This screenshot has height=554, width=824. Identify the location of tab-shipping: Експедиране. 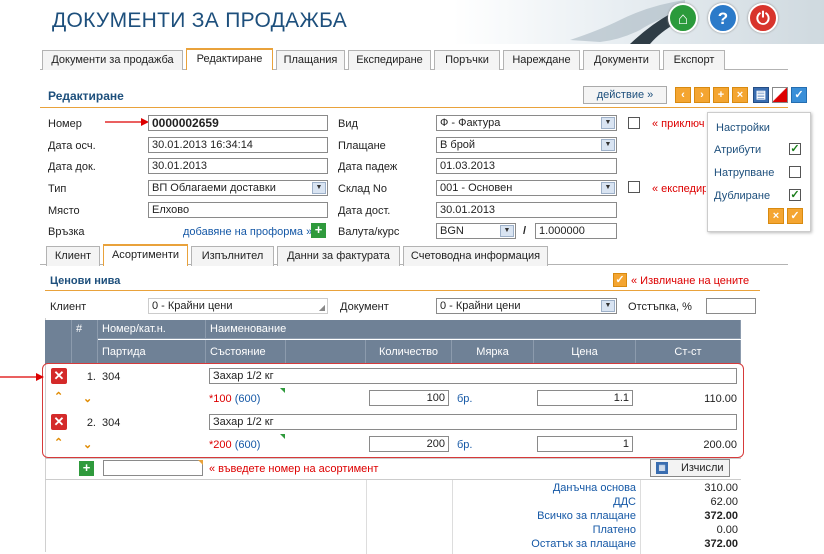
(389, 60).